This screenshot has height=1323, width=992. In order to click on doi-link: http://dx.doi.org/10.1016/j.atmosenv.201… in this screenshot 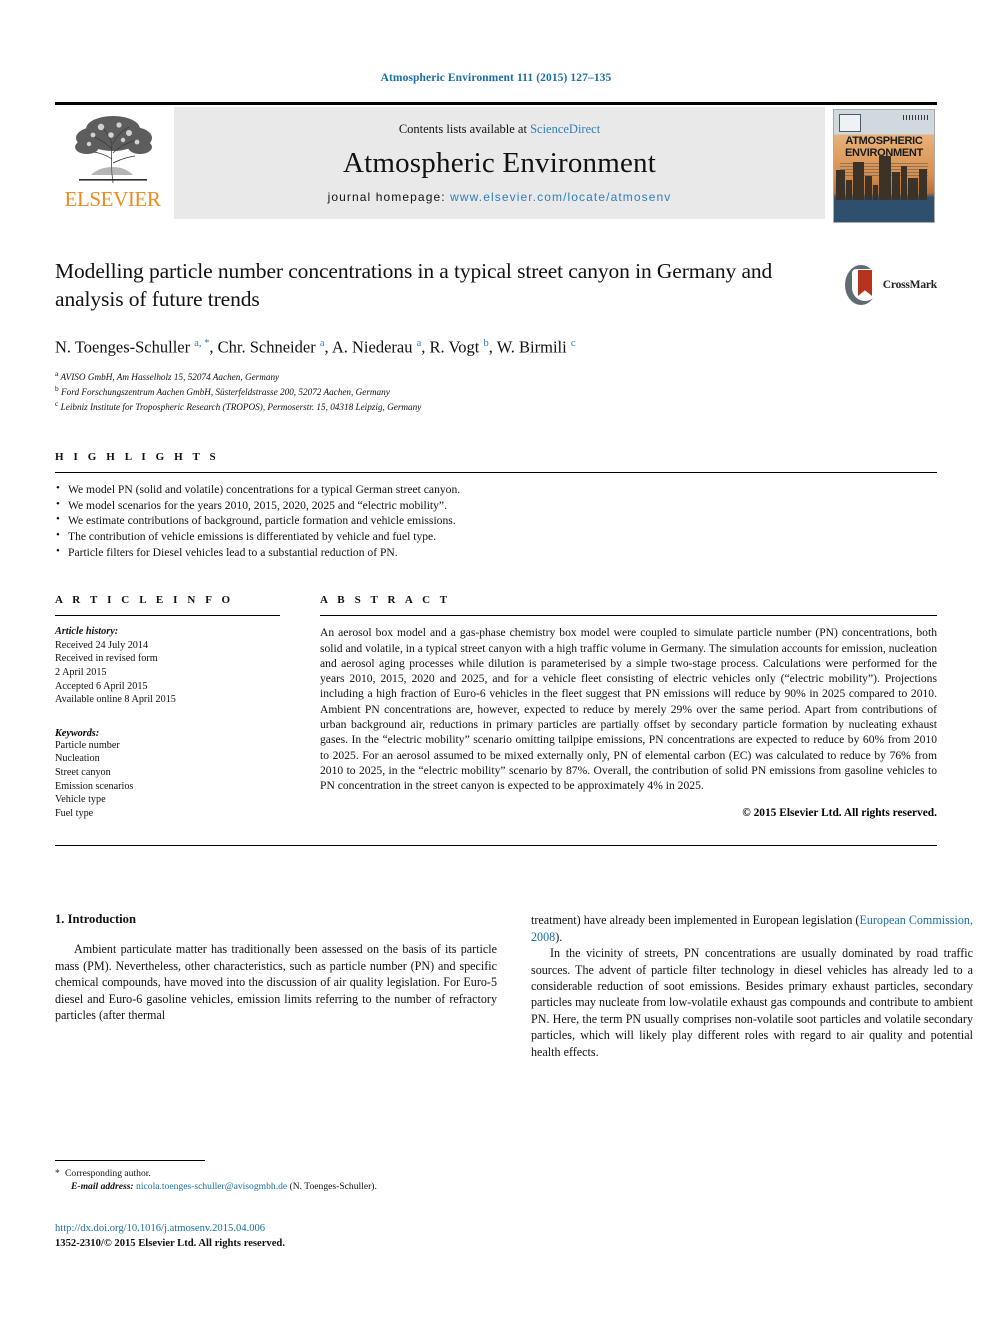, I will do `click(305, 1229)`.